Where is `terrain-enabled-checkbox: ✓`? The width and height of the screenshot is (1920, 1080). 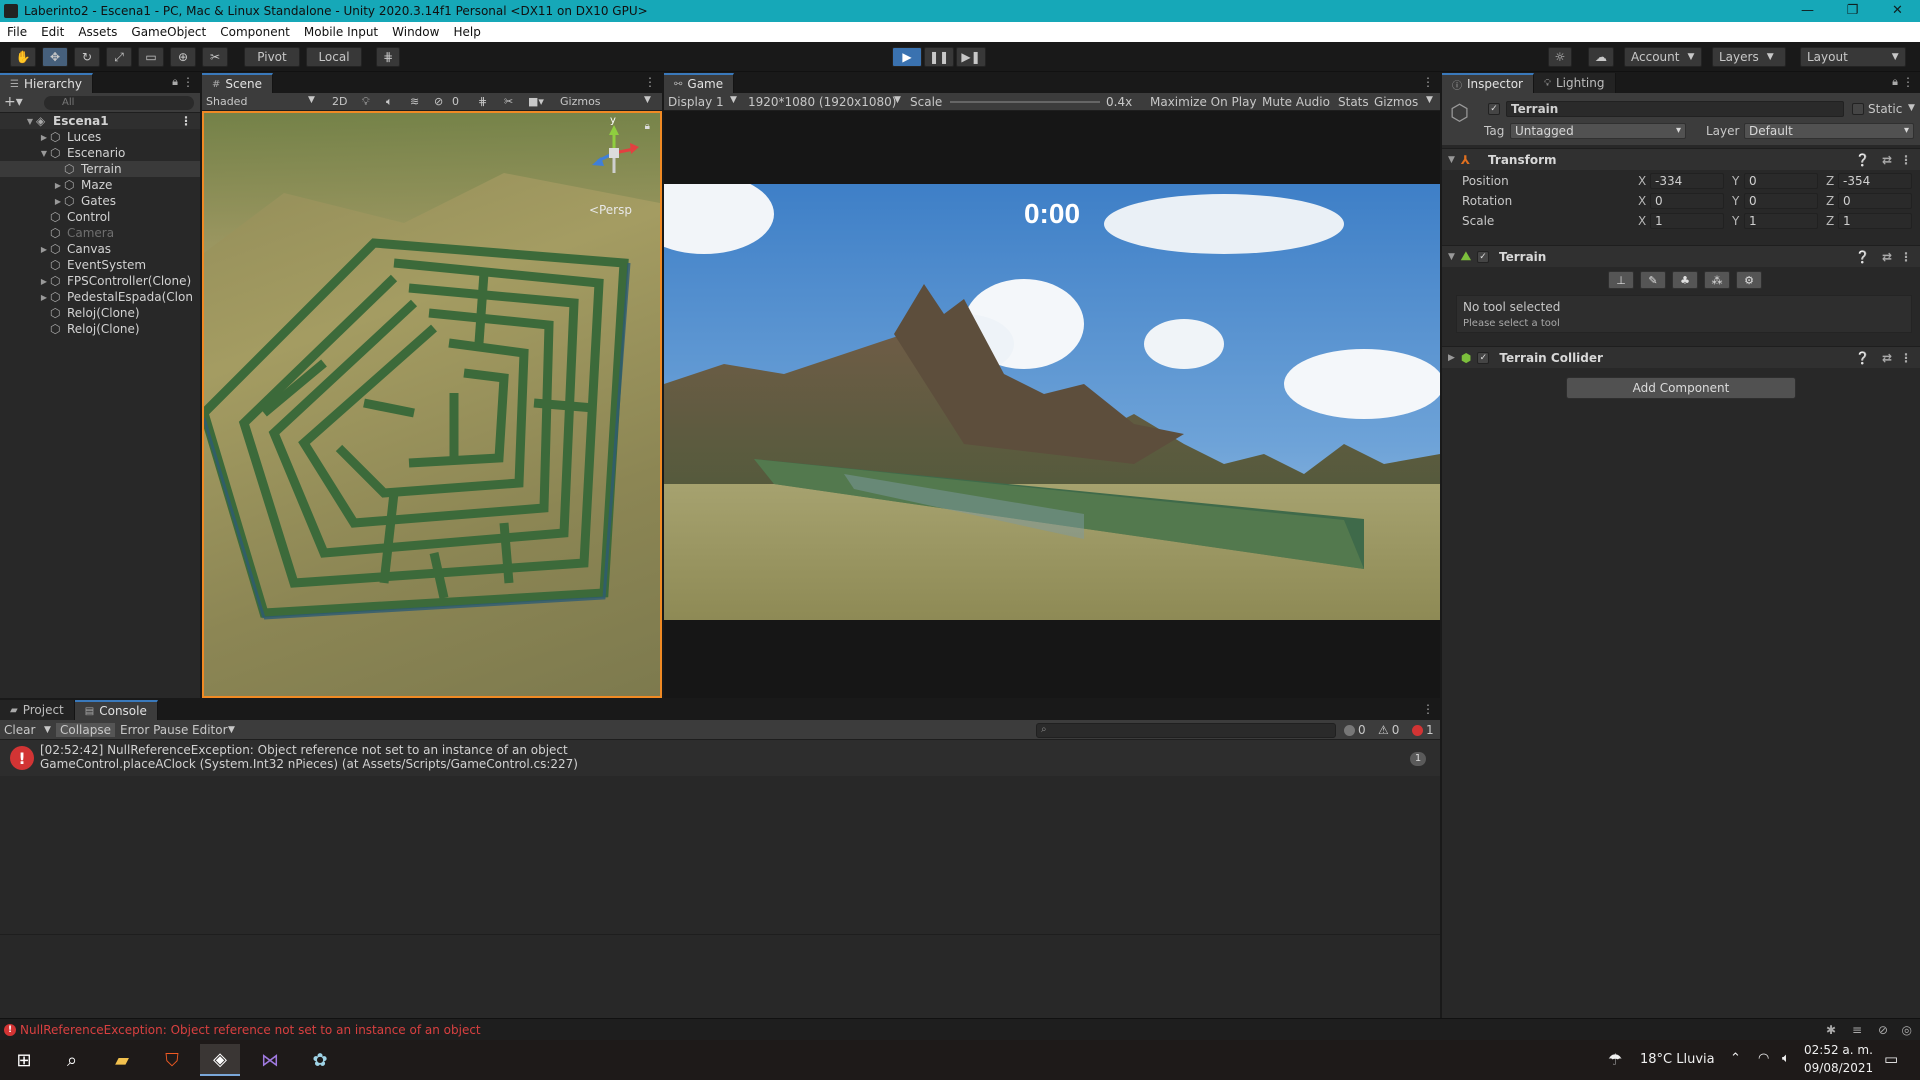
terrain-enabled-checkbox: ✓ is located at coordinates (1483, 256).